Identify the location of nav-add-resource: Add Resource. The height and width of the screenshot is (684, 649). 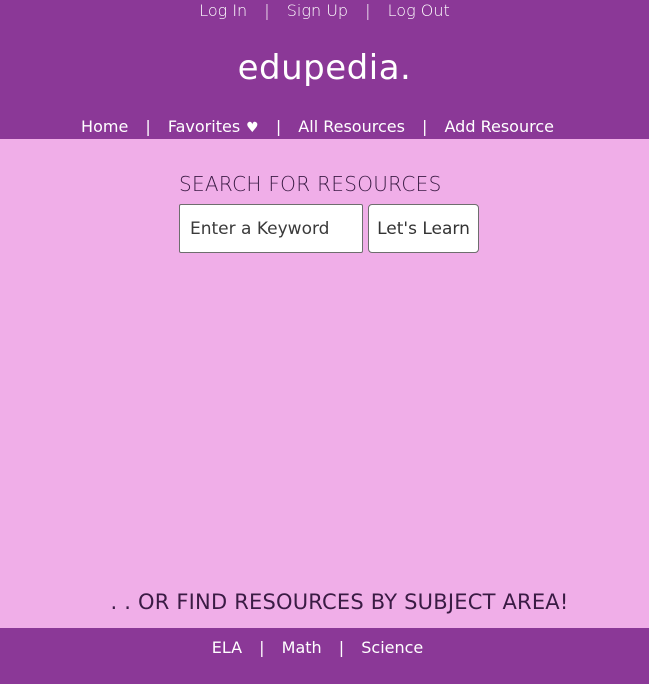
(499, 126).